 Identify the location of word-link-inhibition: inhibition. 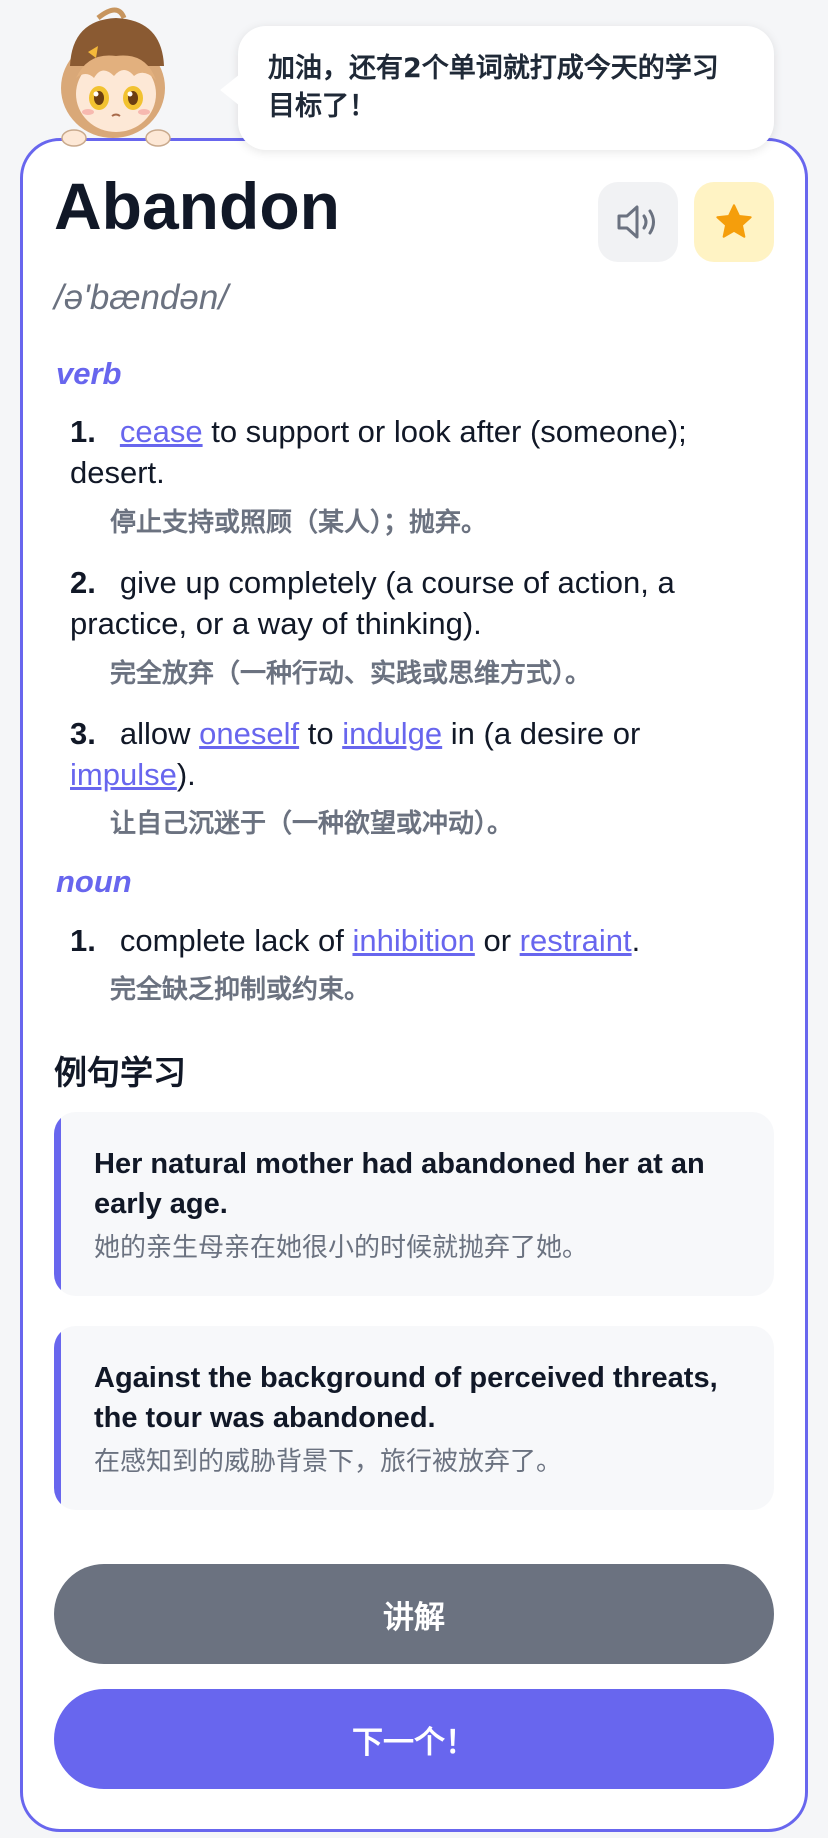
(413, 940).